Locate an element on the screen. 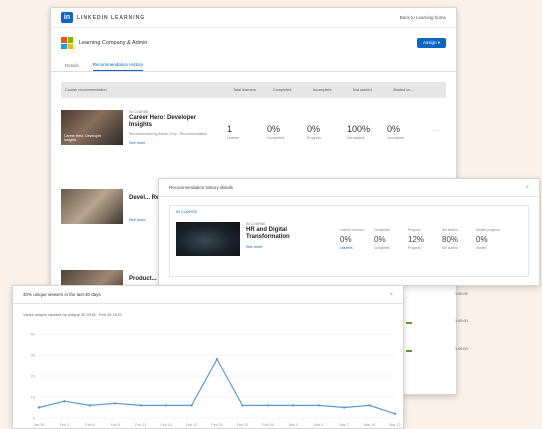  y-tick-label: 0 is located at coordinates (34, 418).